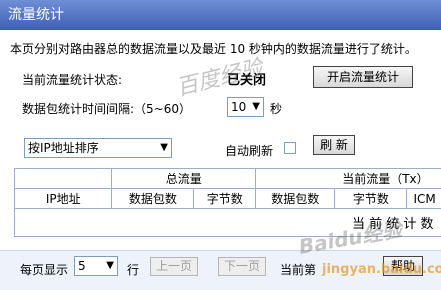  Describe the element at coordinates (371, 199) in the screenshot. I see `column-header-current-bytes: 字节数` at that location.